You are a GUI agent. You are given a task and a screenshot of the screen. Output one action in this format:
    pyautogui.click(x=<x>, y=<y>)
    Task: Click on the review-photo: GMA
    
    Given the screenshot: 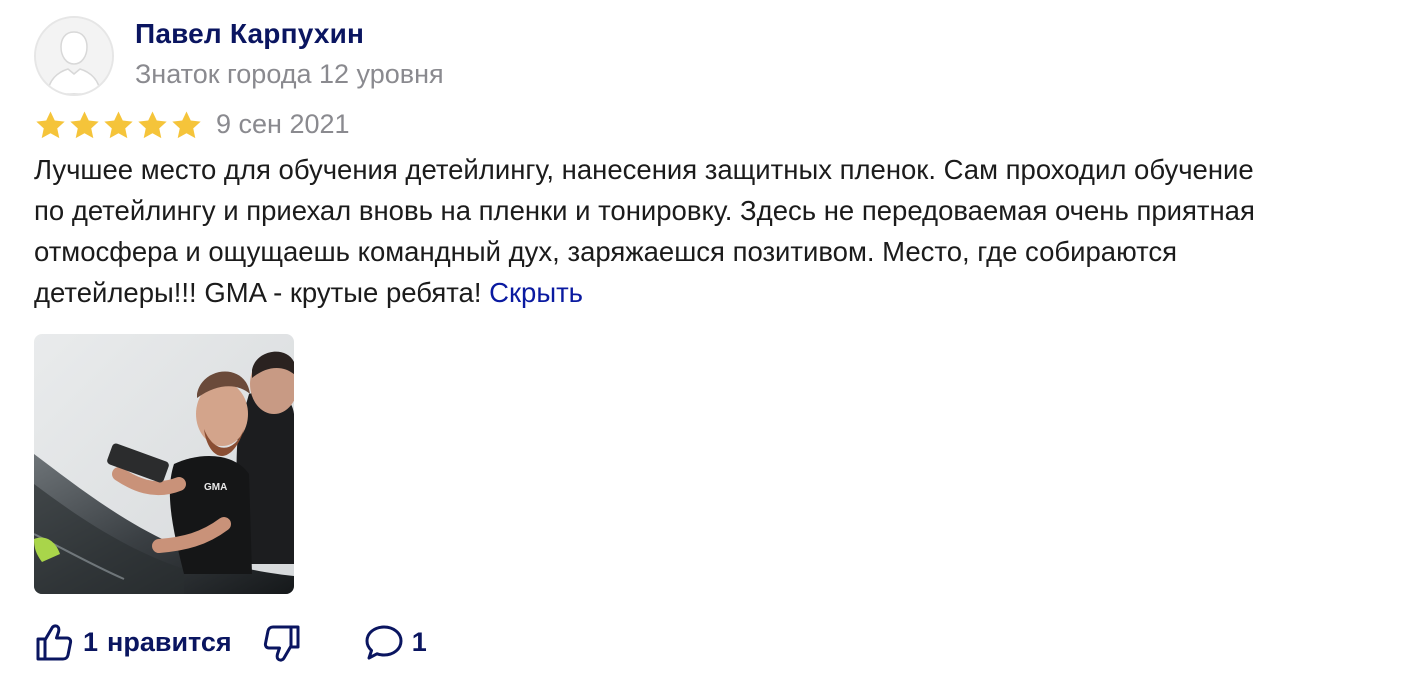 What is the action you would take?
    pyautogui.click(x=164, y=464)
    